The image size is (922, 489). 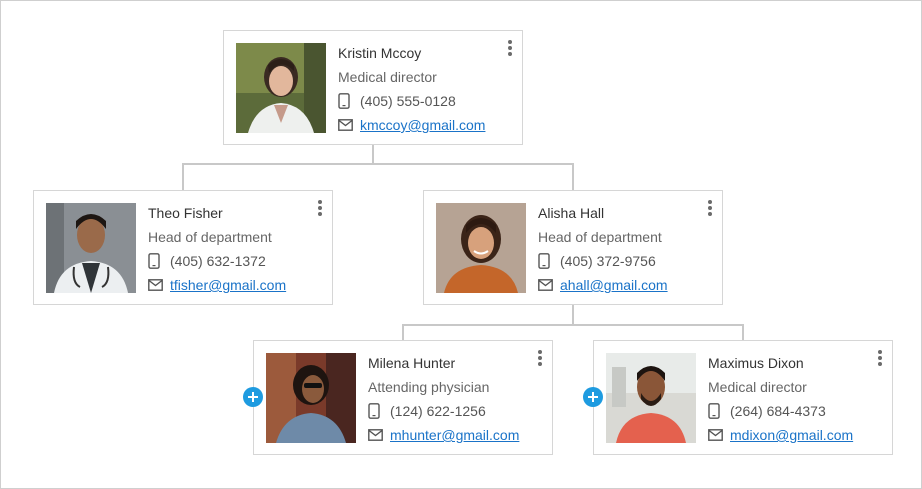 I want to click on phone-number: (264) 684-4373, so click(x=778, y=411).